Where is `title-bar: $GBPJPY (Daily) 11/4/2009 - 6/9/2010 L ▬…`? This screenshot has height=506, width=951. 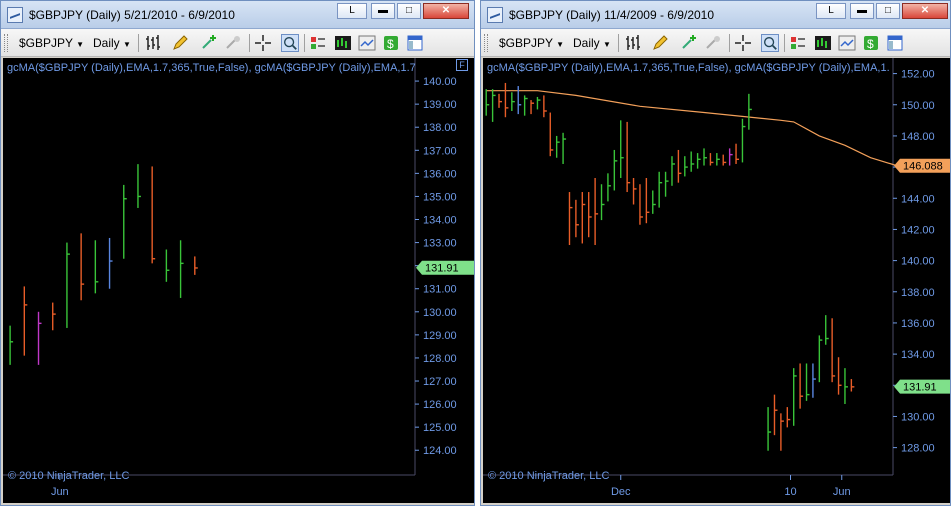 title-bar: $GBPJPY (Daily) 11/4/2009 - 6/9/2010 L ▬… is located at coordinates (715, 15).